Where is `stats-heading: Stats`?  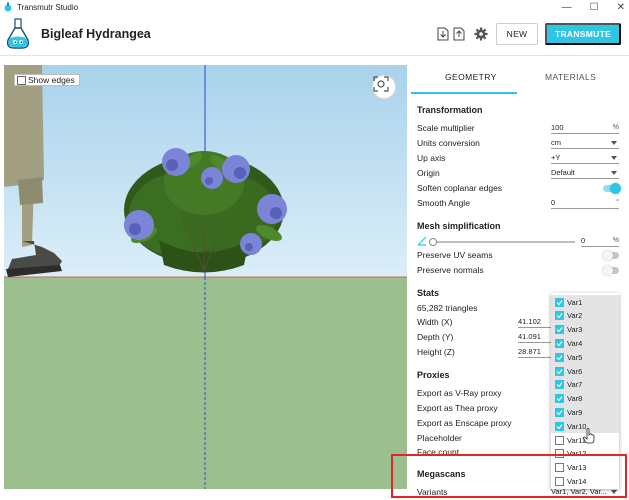 stats-heading: Stats is located at coordinates (428, 293).